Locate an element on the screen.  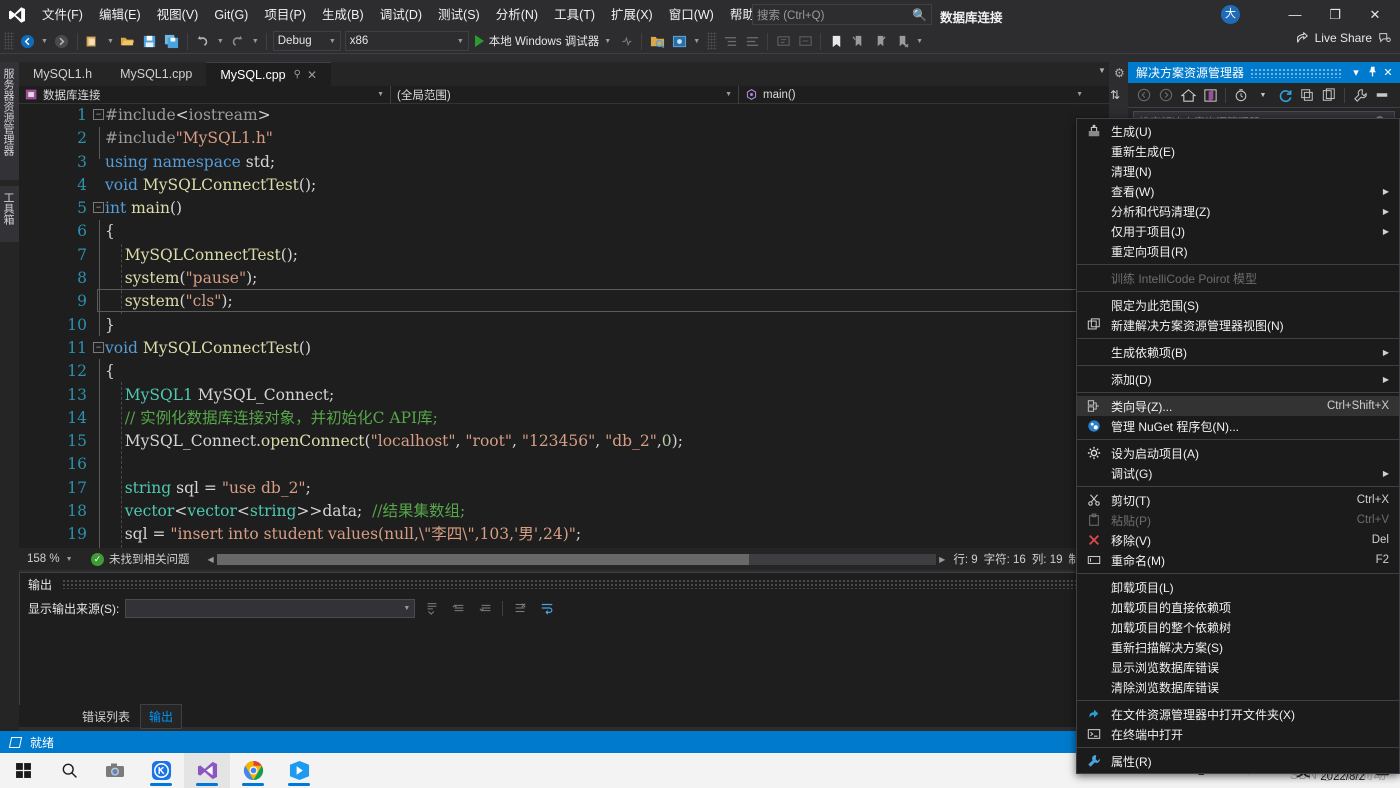
context-menu-item-28: 卸载项目(L) is located at coordinates (1238, 587).